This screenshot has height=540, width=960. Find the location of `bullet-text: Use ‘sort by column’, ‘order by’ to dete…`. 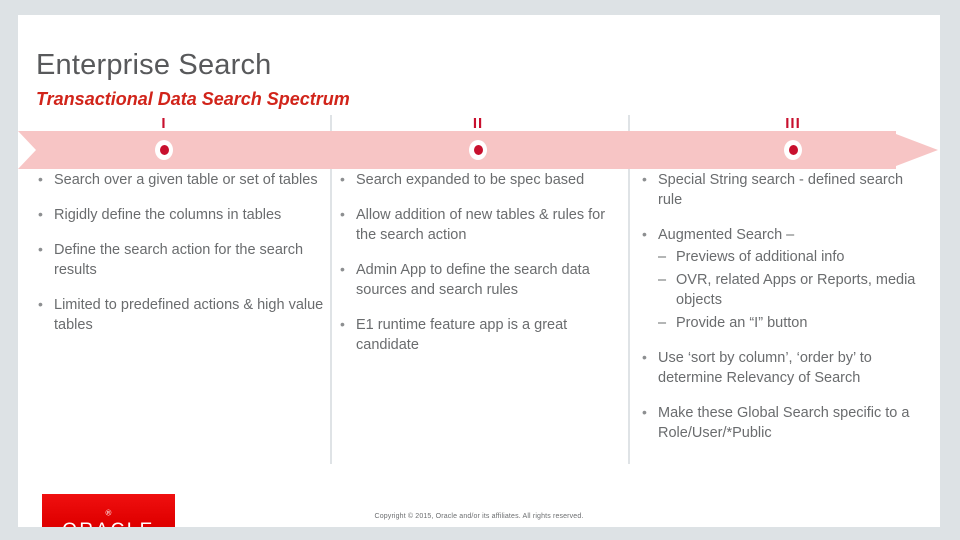

bullet-text: Use ‘sort by column’, ‘order by’ to dete… is located at coordinates (765, 368).